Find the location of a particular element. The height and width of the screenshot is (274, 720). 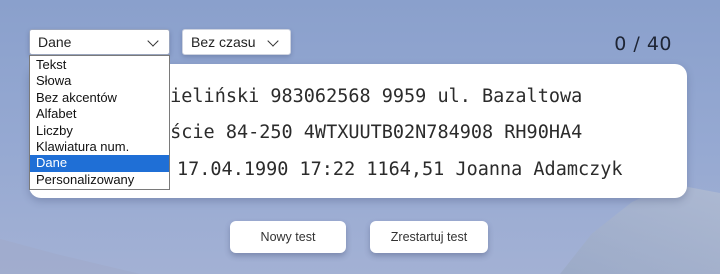

time-select-value: Bez czasu is located at coordinates (223, 42).